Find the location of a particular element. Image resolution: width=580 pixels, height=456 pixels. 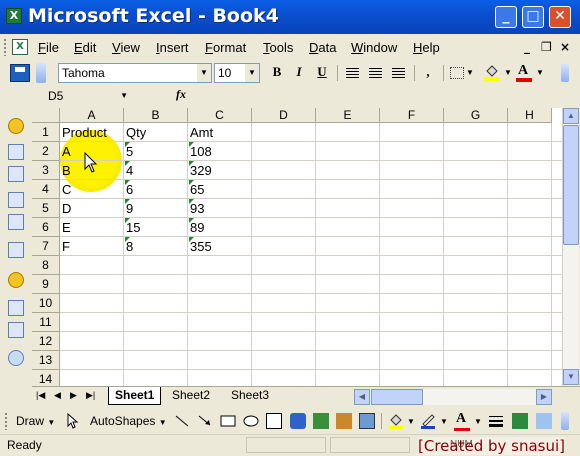

excel-app-icon: X is located at coordinates (14, 16).